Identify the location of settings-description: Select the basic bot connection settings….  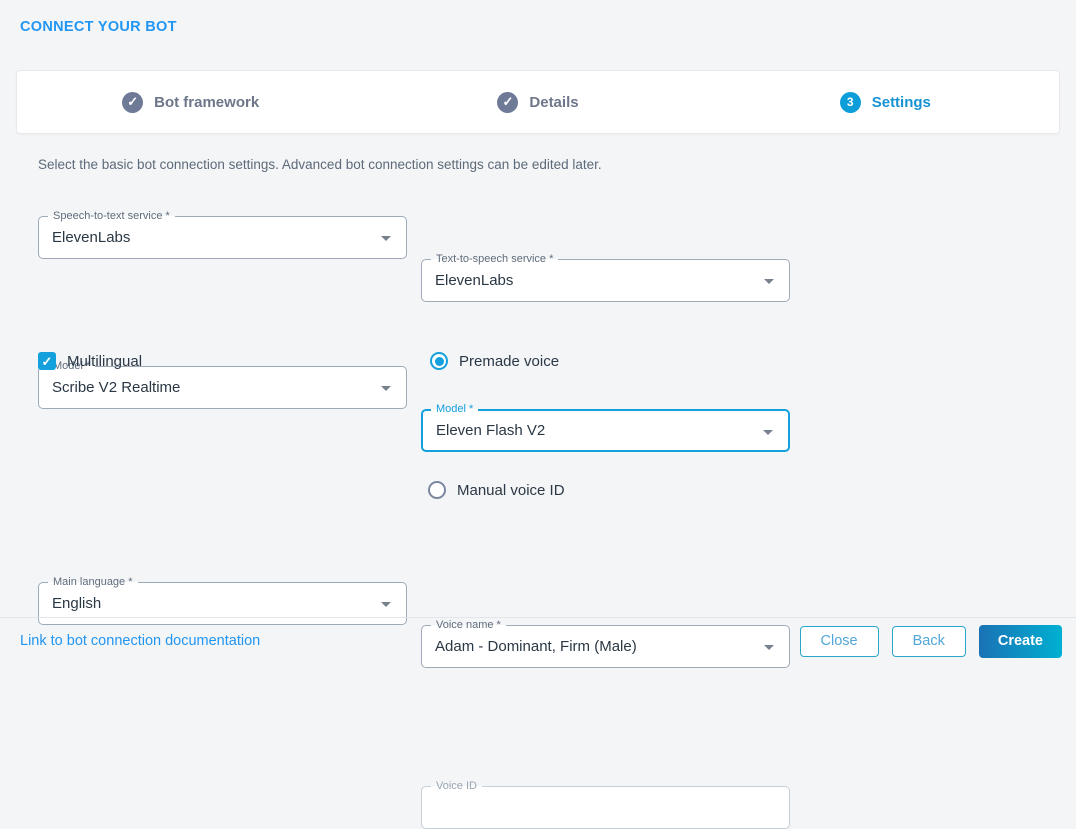
(320, 164).